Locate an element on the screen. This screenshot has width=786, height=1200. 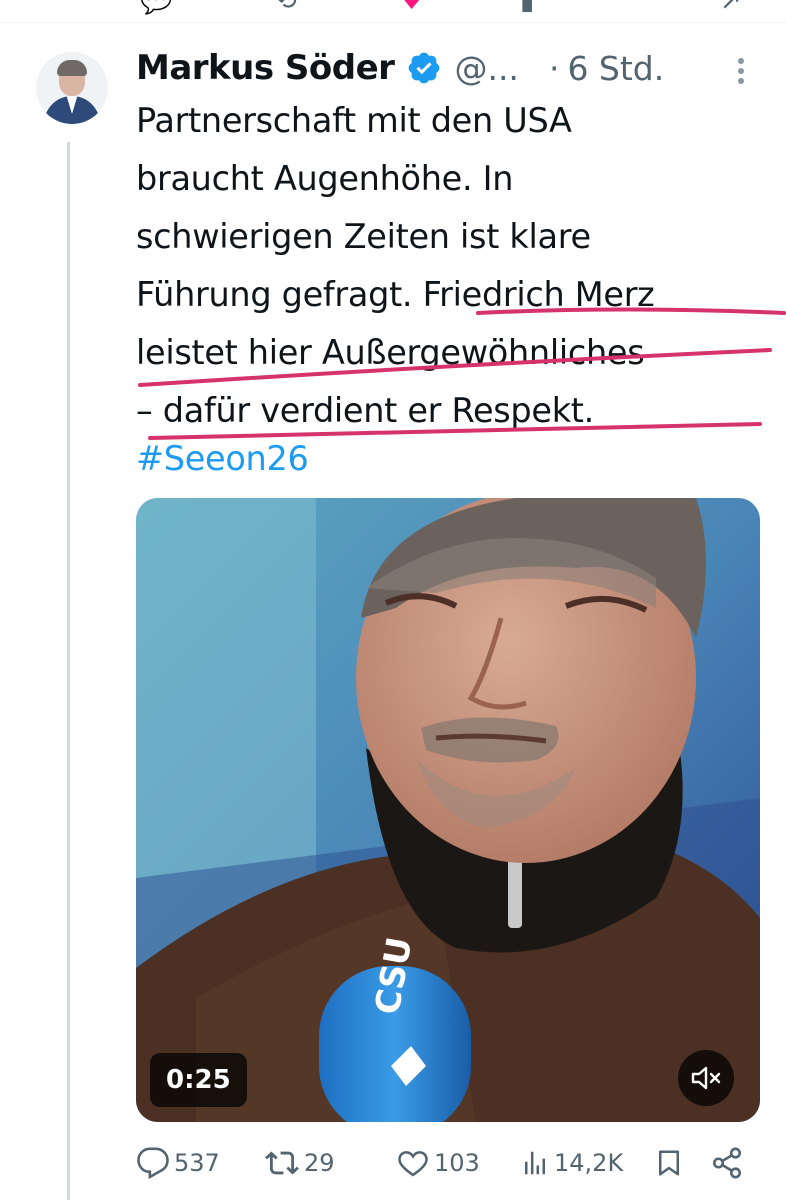
views-button: 14,2K is located at coordinates (571, 1163).